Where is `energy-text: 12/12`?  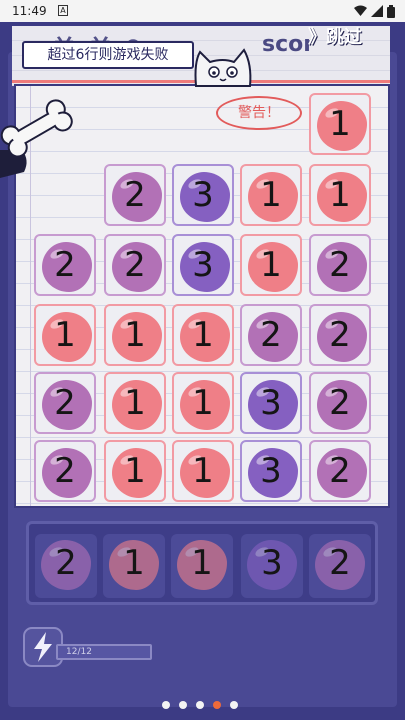
energy-text: 12/12 is located at coordinates (79, 652).